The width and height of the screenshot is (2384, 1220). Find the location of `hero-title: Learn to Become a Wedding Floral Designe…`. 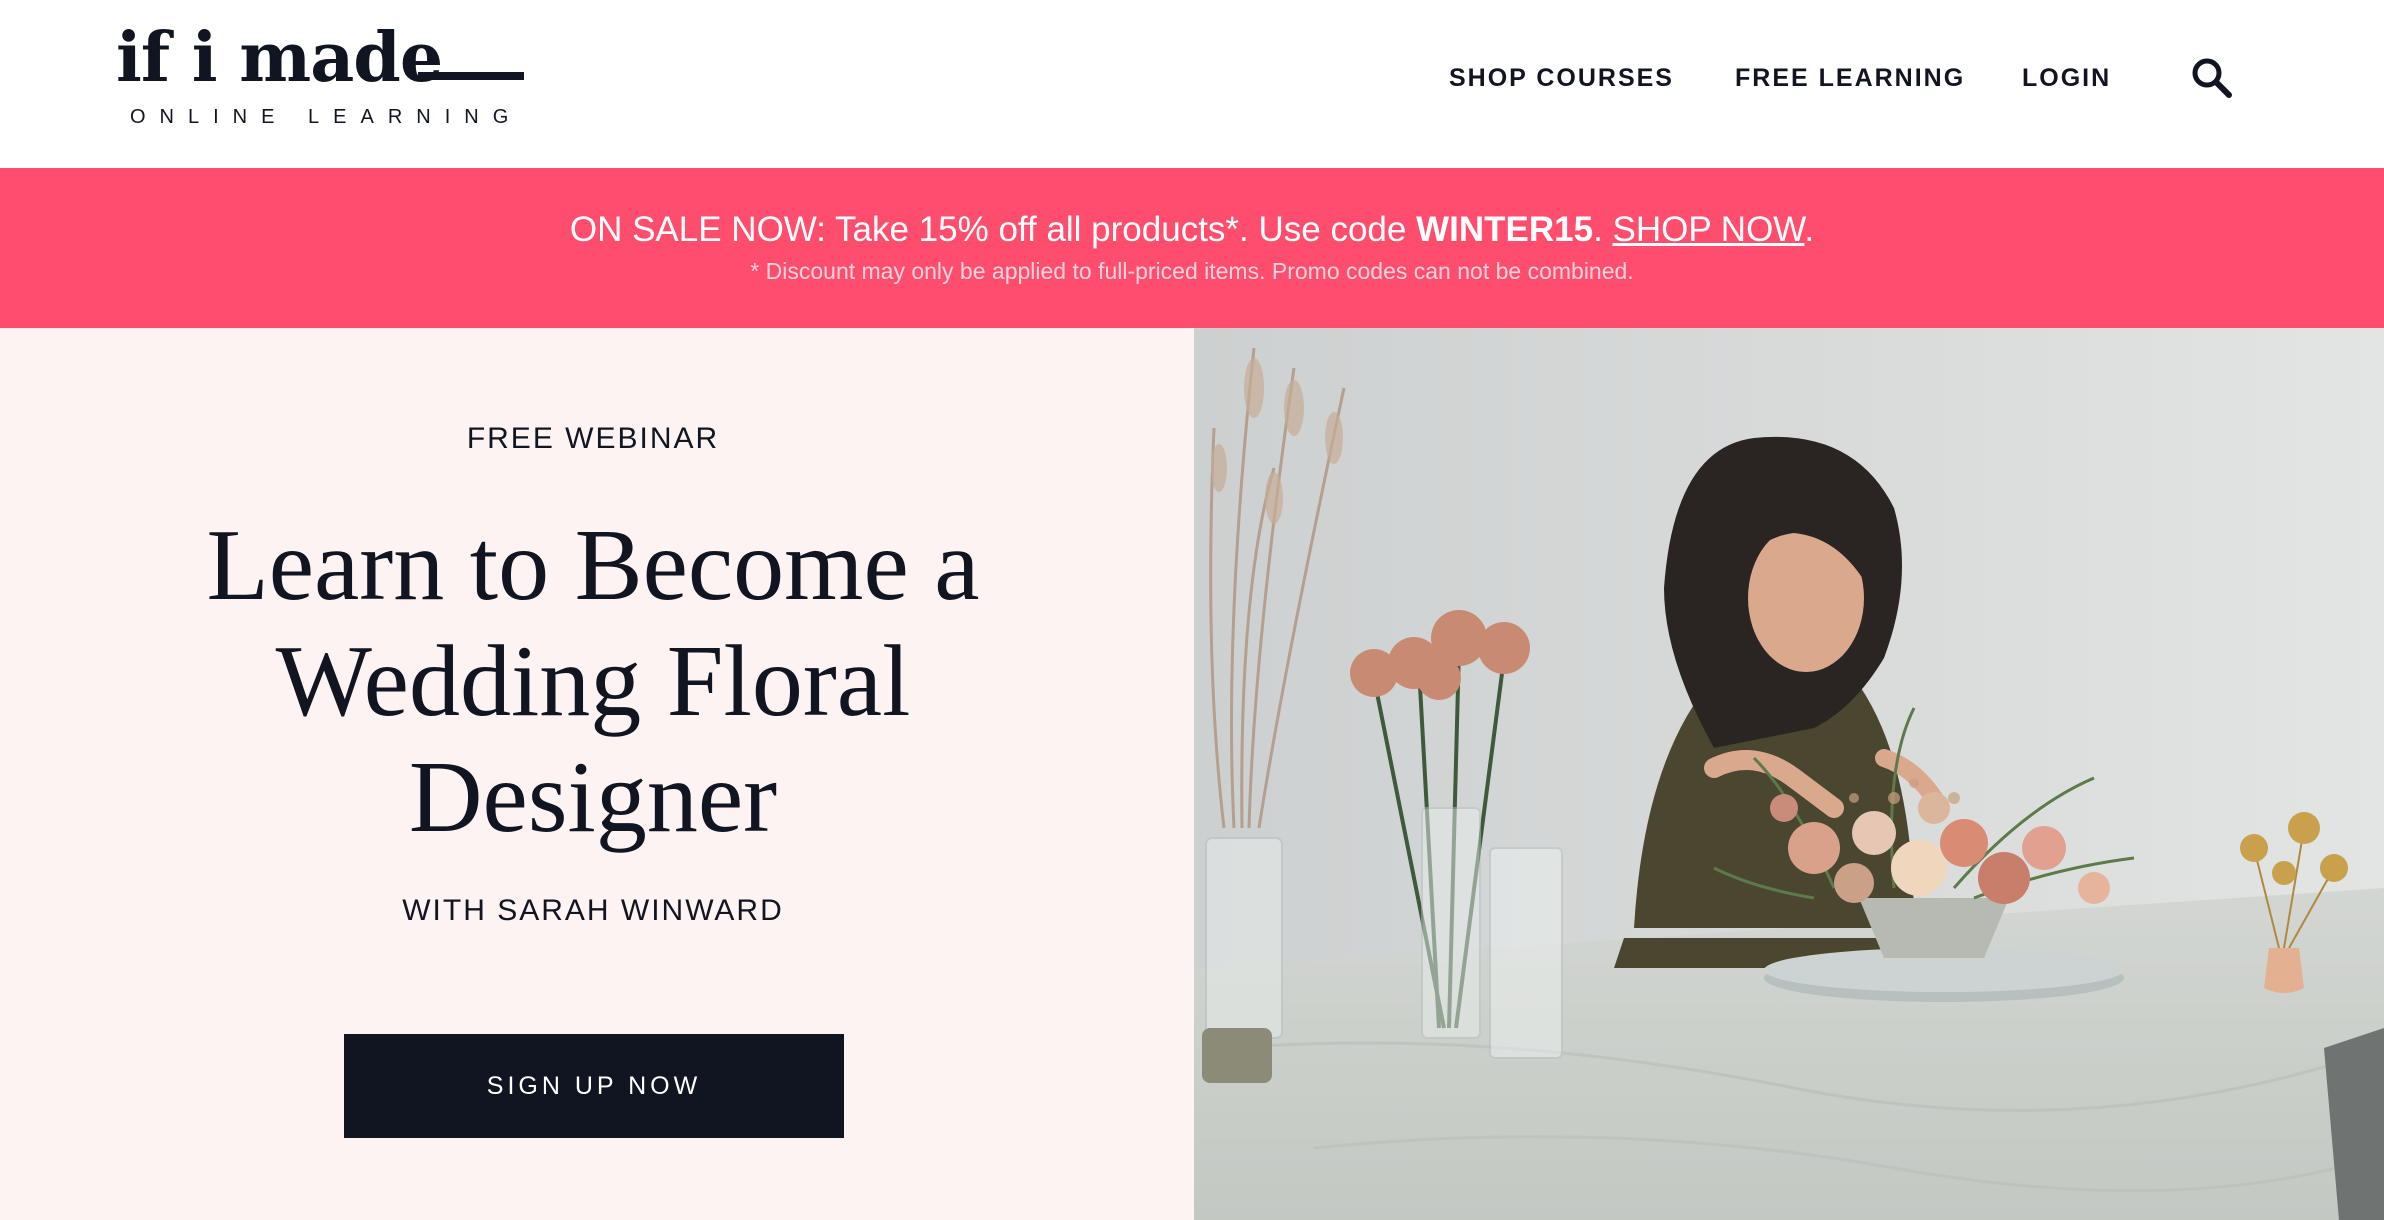

hero-title: Learn to Become a Wedding Floral Designe… is located at coordinates (593, 682).